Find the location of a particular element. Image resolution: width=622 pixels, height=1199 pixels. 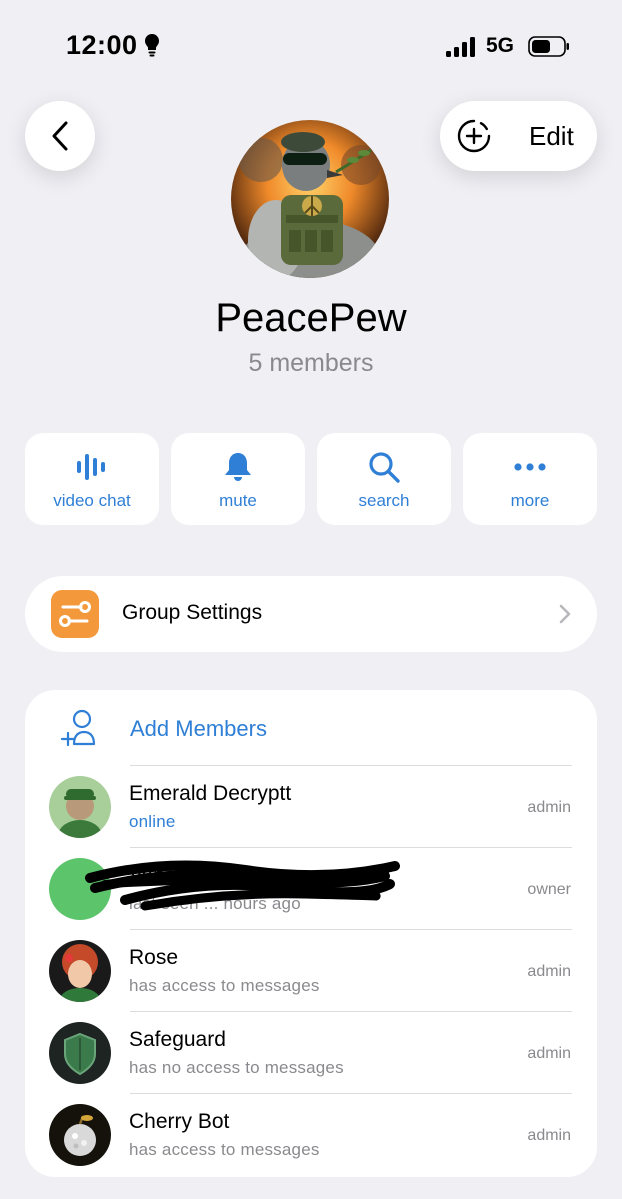

member-name: Safeguard is located at coordinates (177, 1039).